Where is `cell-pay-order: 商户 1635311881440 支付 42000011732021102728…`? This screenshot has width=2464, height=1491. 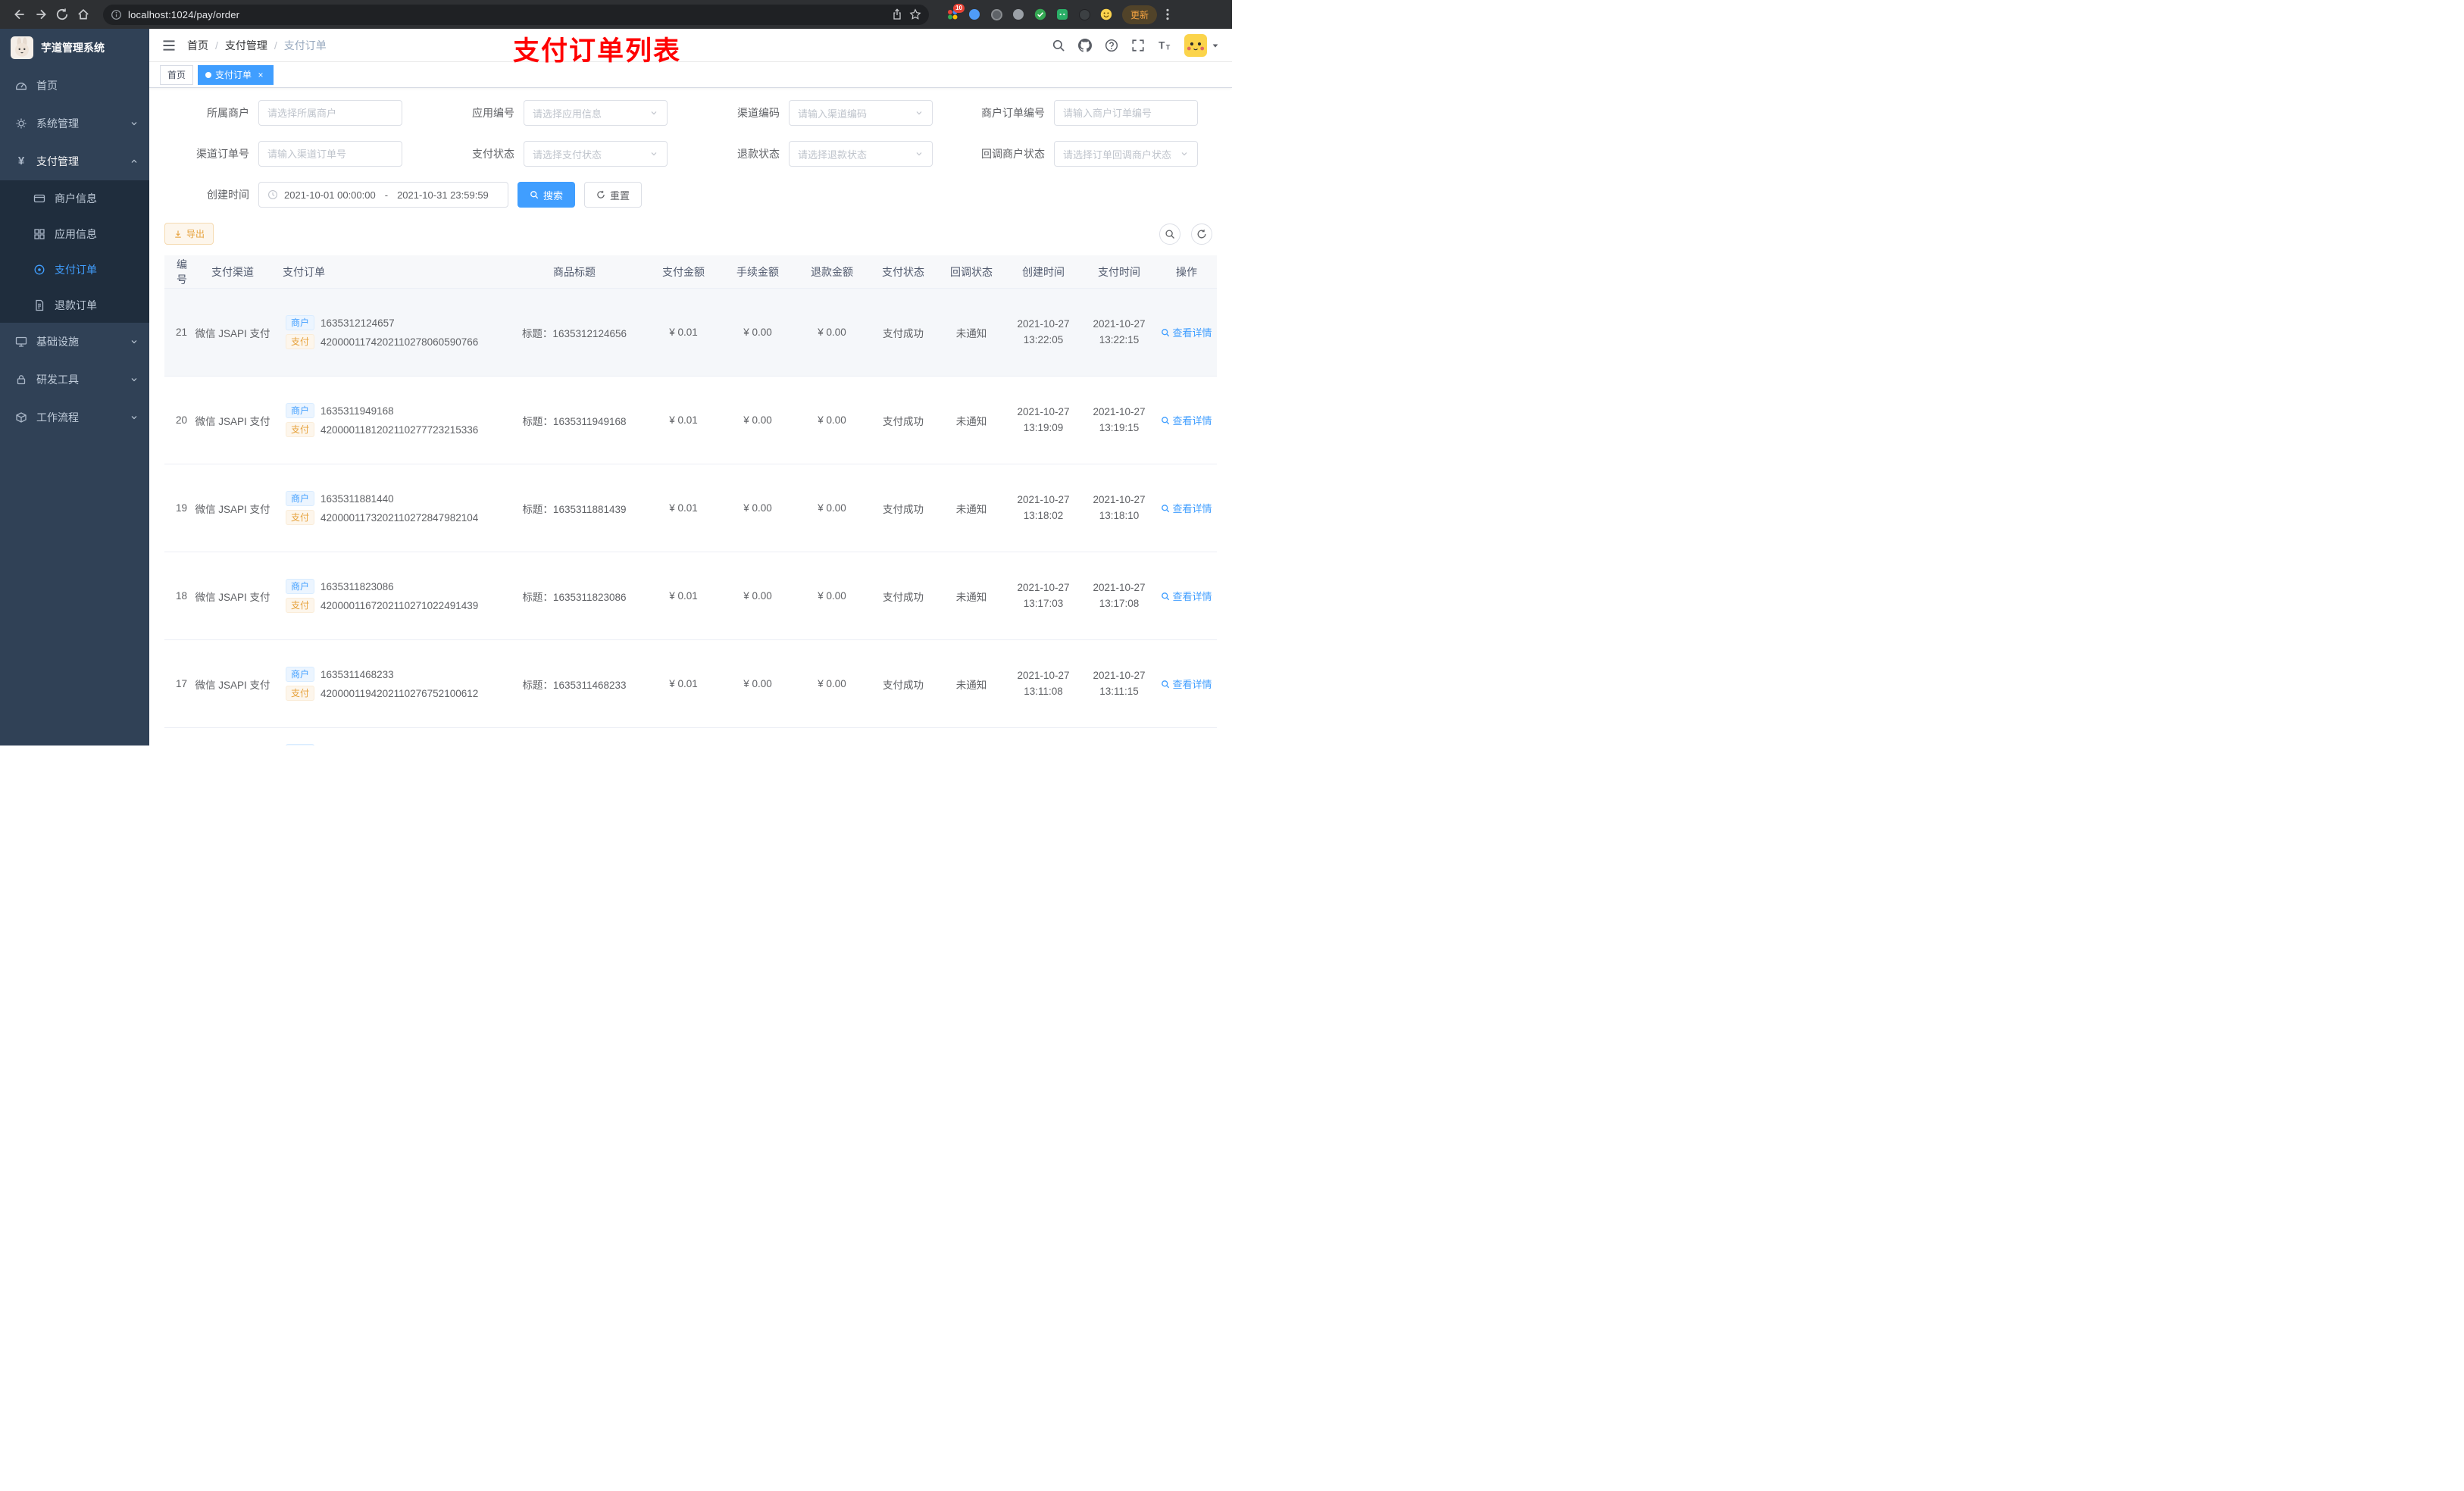 cell-pay-order: 商户 1635311881440 支付 42000011732021102728… is located at coordinates (388, 508).